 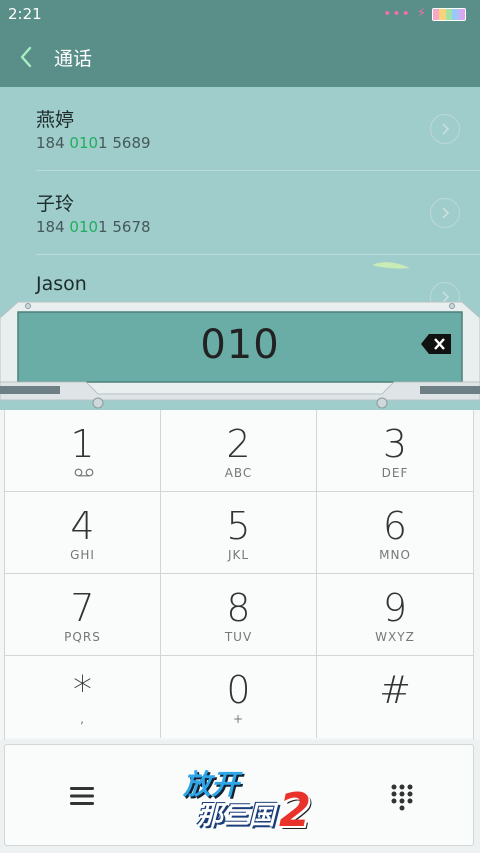 I want to click on leaf-icon, so click(x=391, y=265).